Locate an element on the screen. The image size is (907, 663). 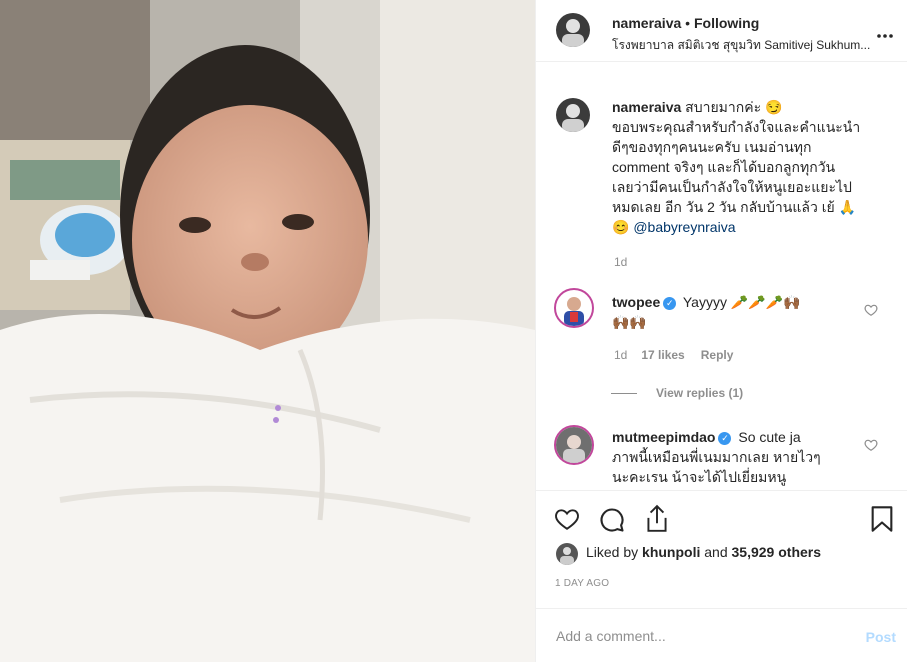
commenter-avatar-twopee is located at coordinates (574, 308).